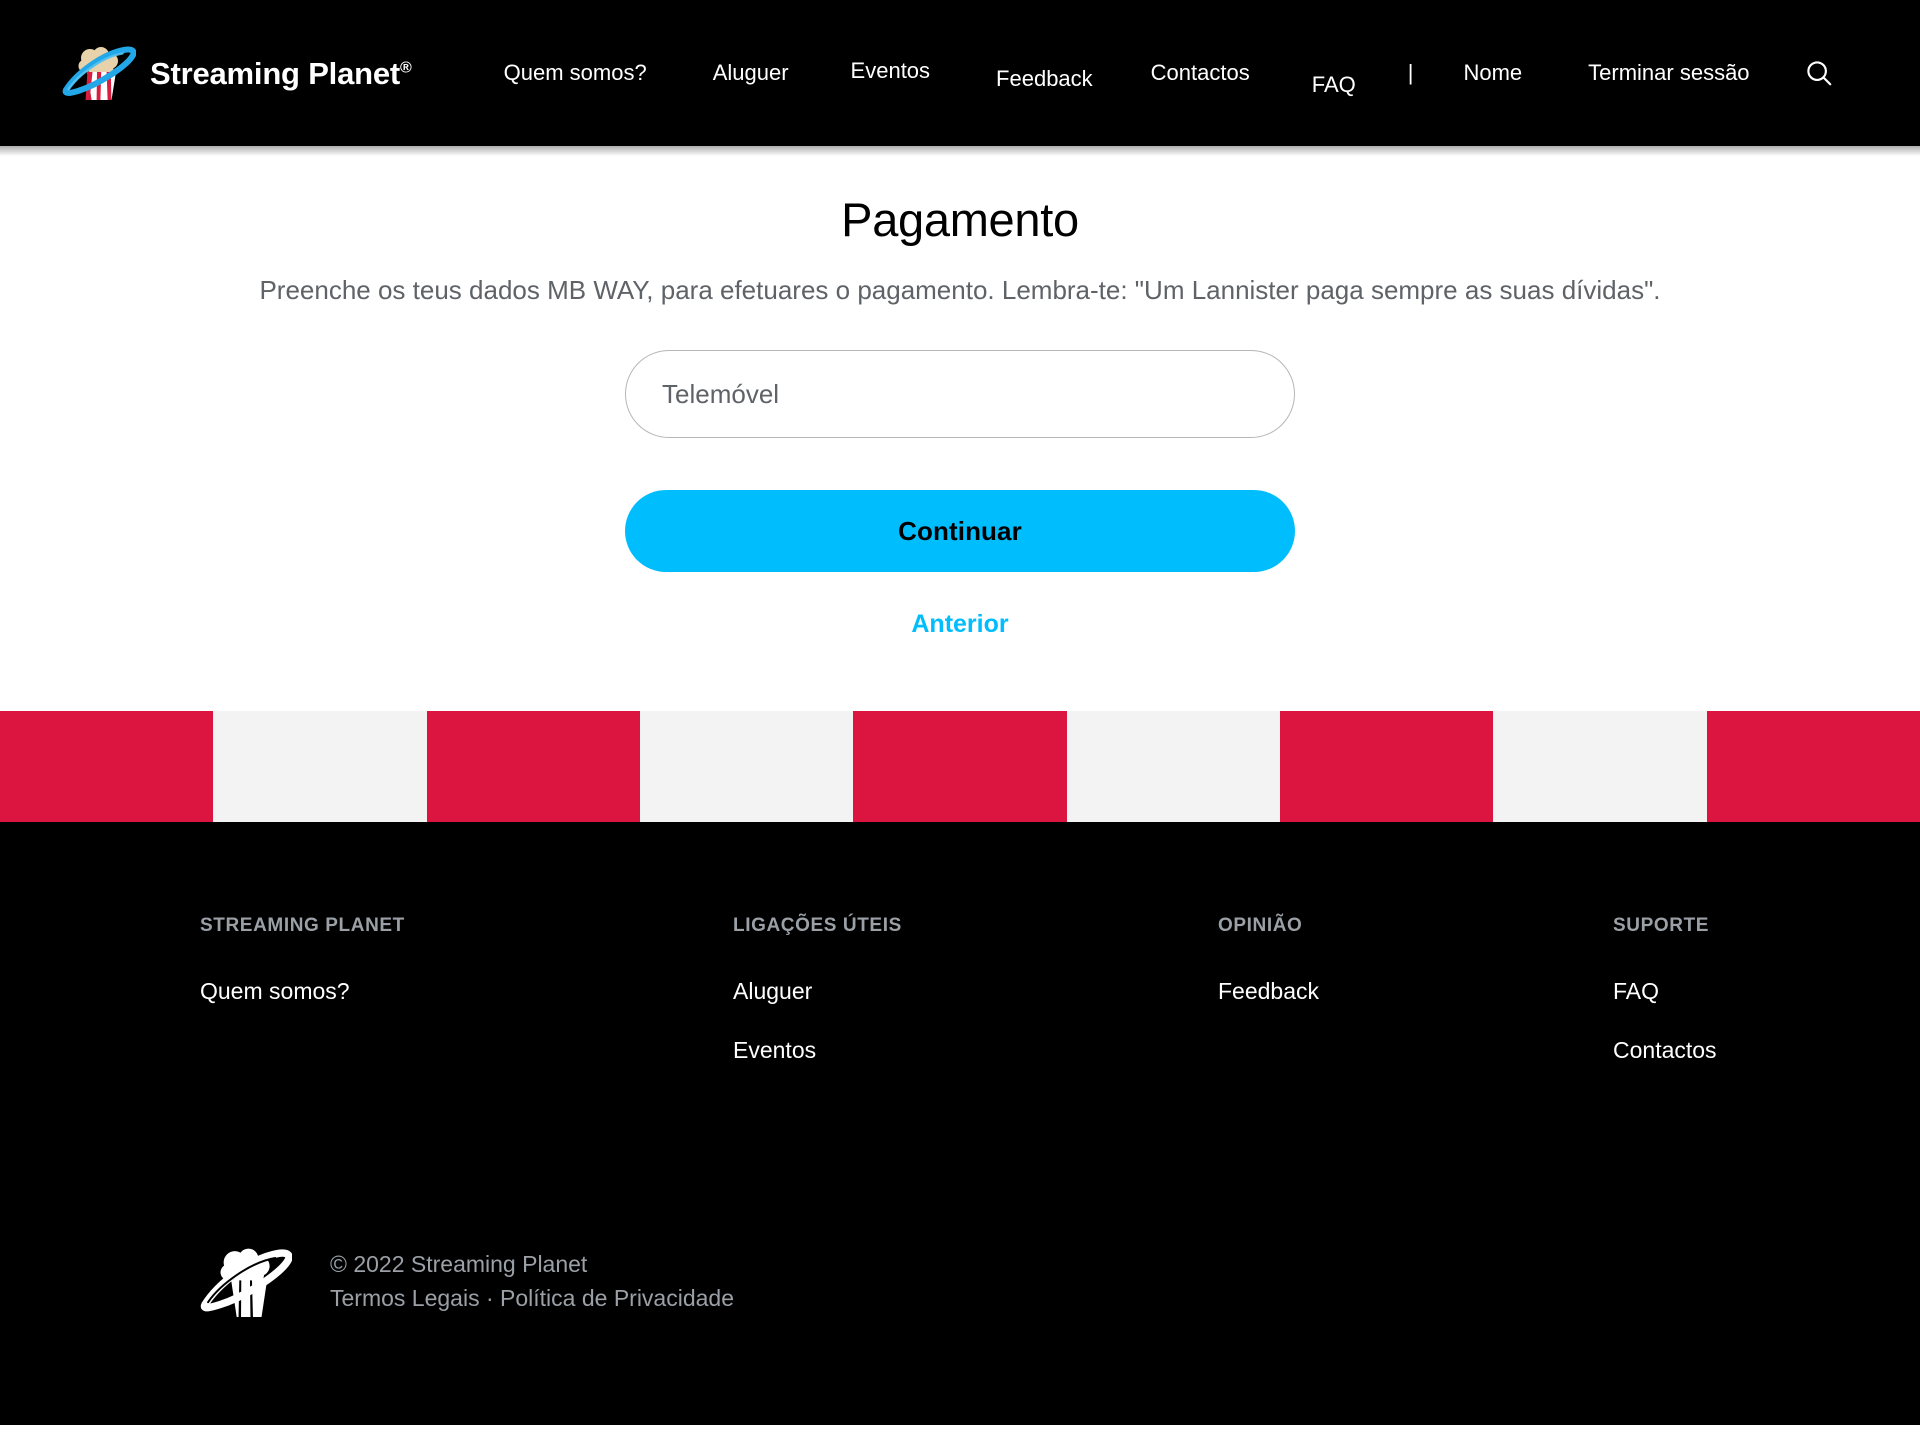 The image size is (1920, 1435). What do you see at coordinates (1044, 79) in the screenshot?
I see `nav-item-feedback: Feedback` at bounding box center [1044, 79].